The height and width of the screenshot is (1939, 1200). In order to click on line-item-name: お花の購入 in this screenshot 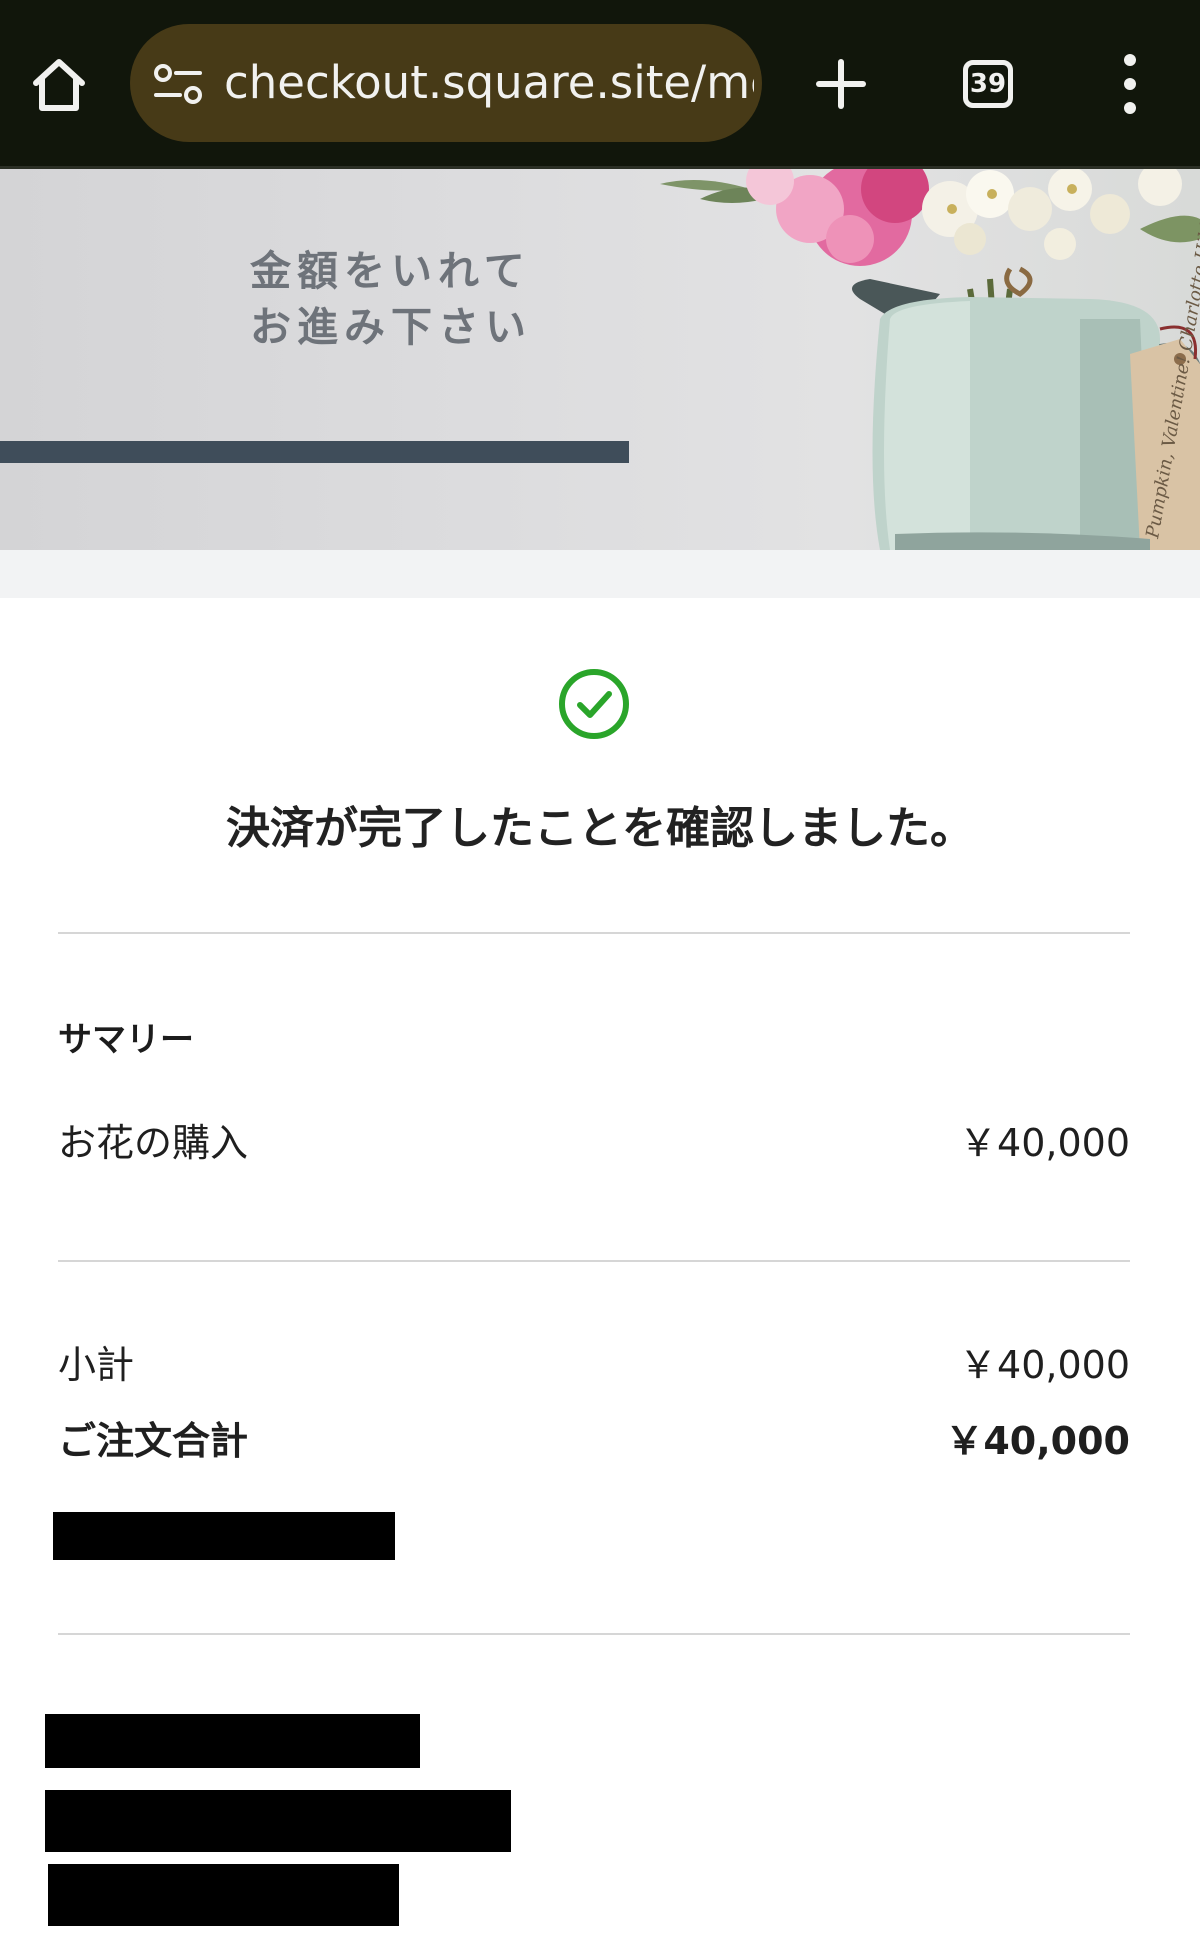, I will do `click(153, 1143)`.